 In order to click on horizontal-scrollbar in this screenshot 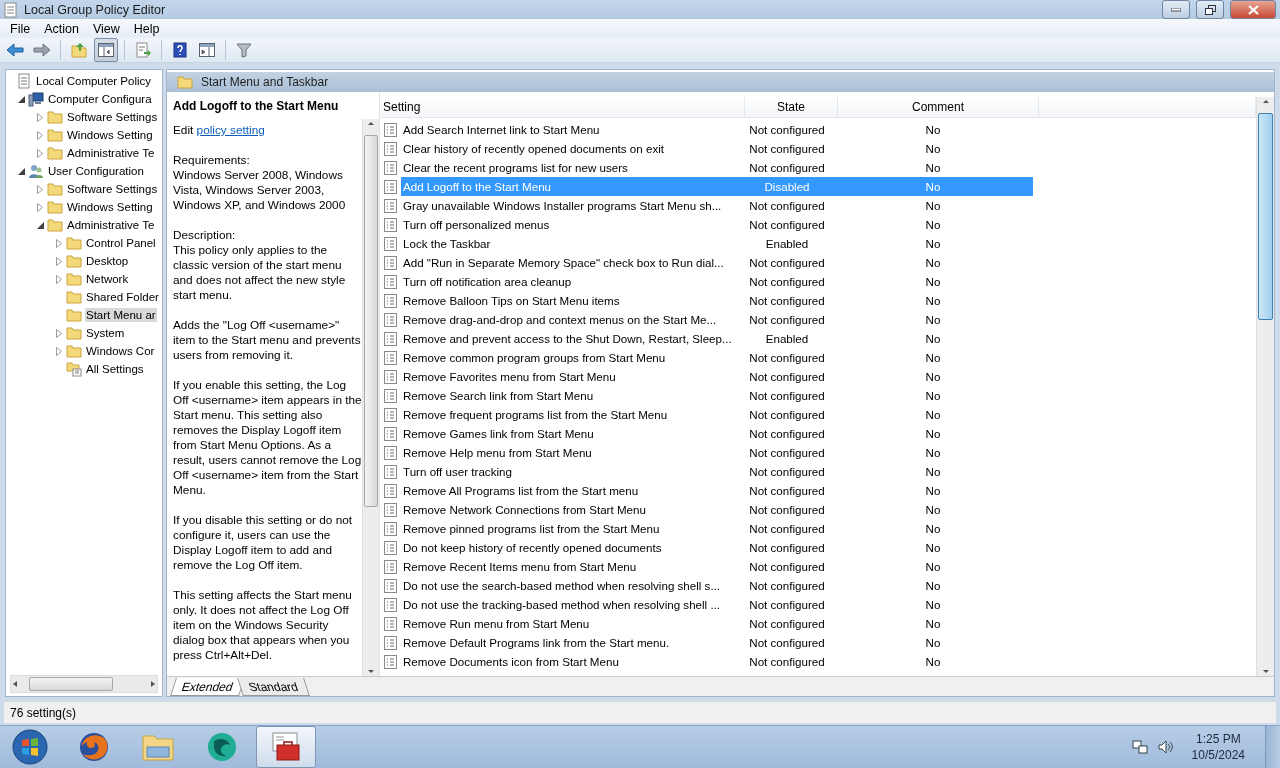, I will do `click(84, 684)`.